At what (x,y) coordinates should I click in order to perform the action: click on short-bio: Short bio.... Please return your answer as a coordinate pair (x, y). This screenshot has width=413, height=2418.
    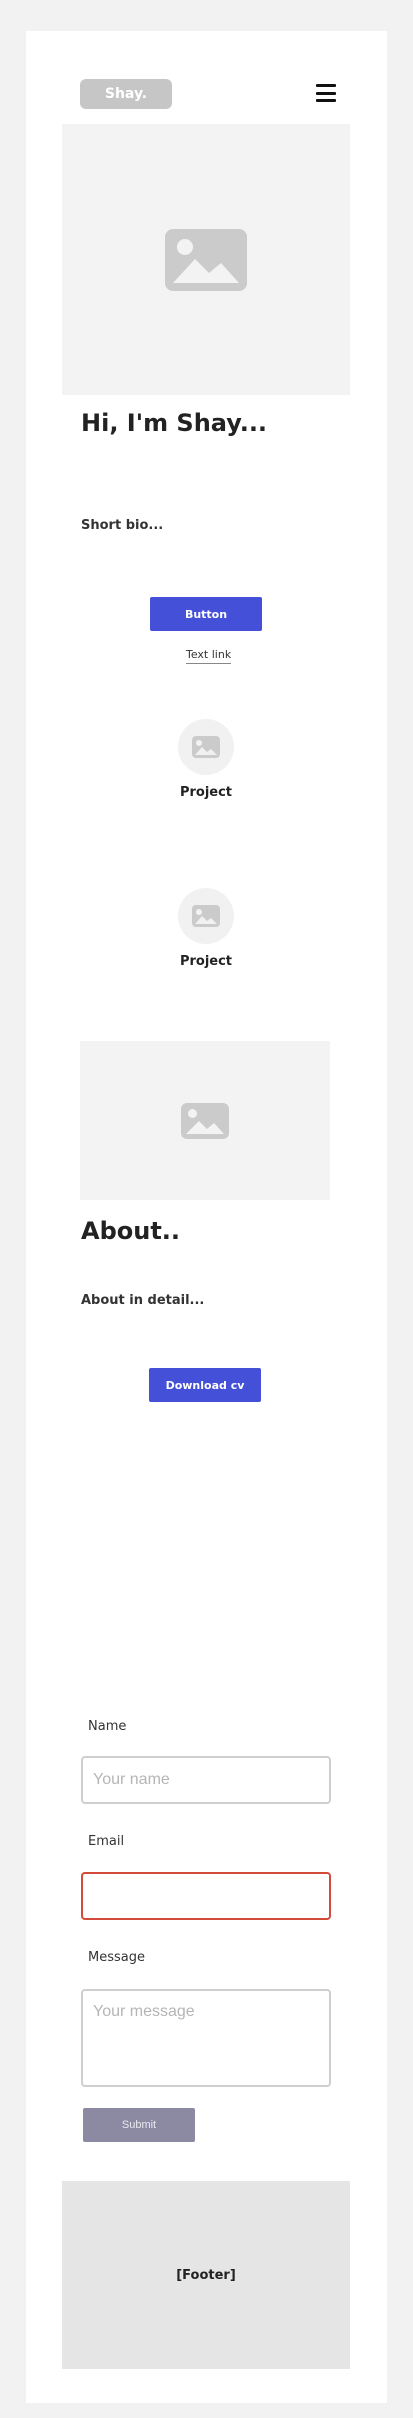
    Looking at the image, I should click on (122, 525).